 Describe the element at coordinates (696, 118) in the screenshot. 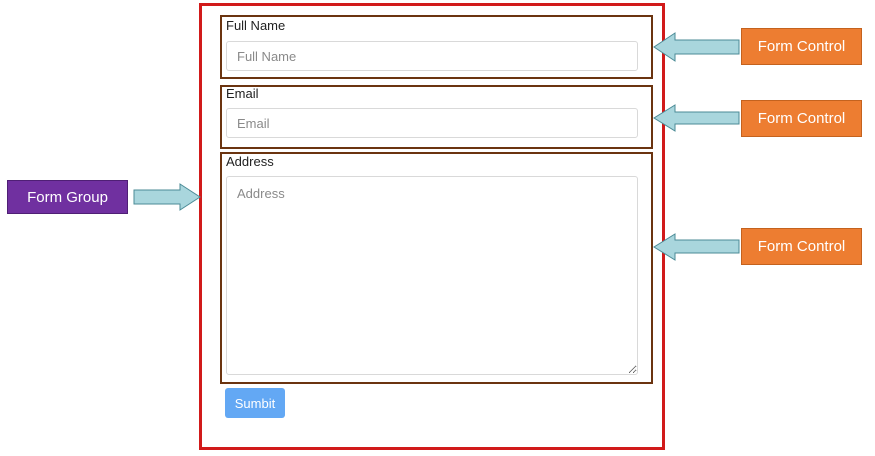

I see `arrow-to-email-control` at that location.